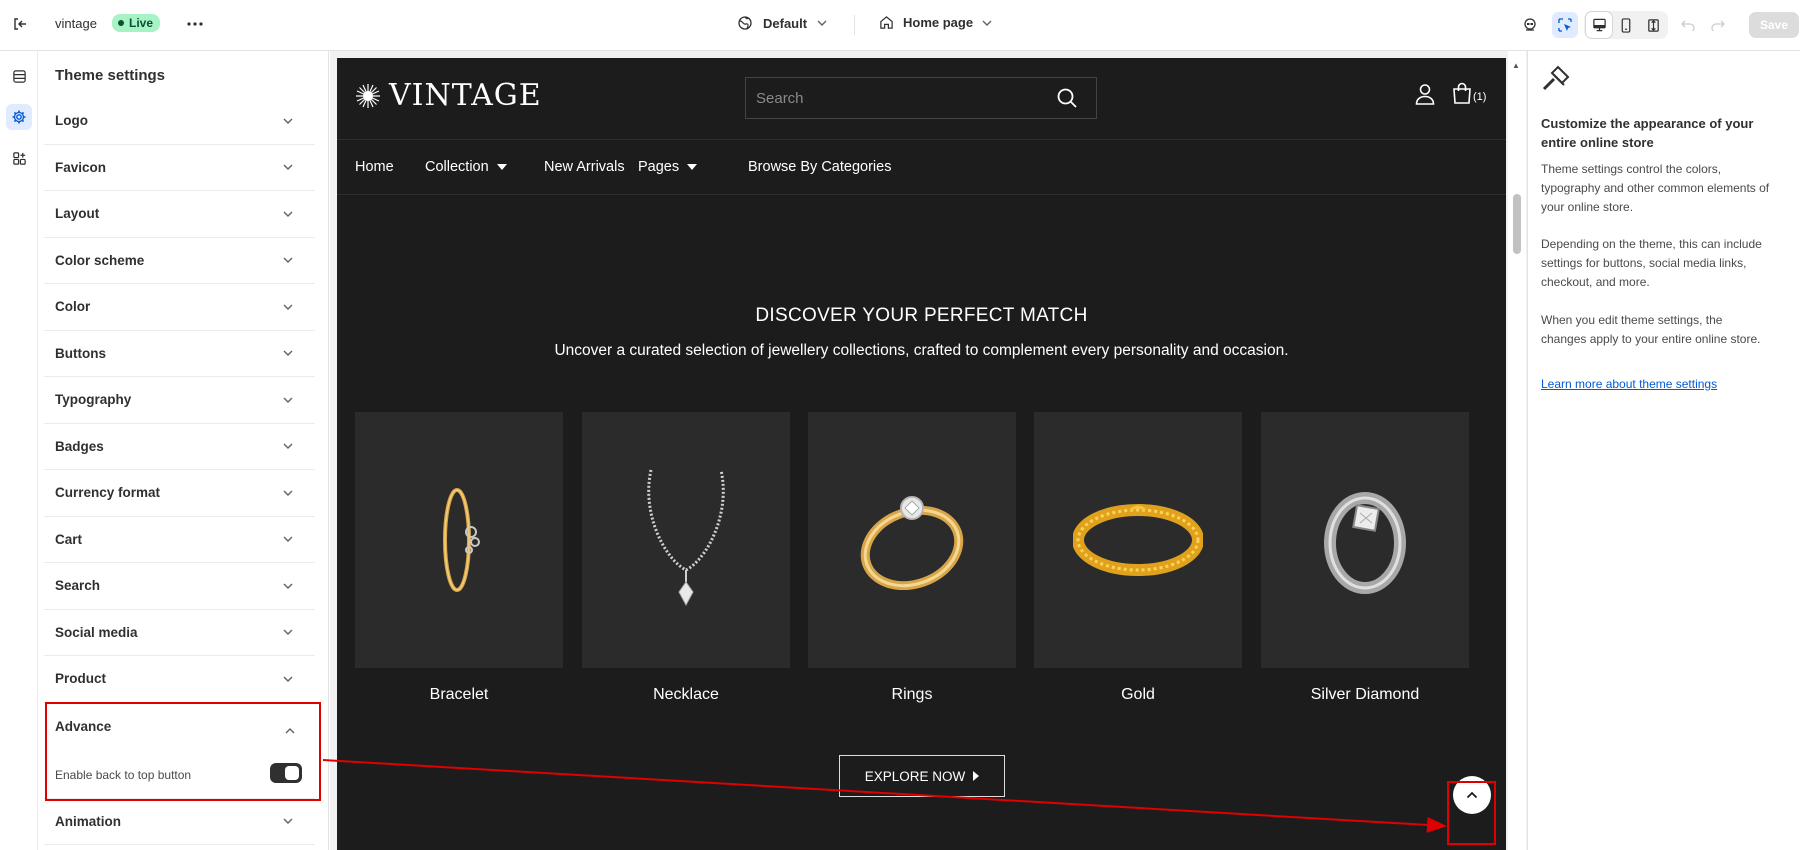 The image size is (1800, 850). What do you see at coordinates (1425, 96) in the screenshot?
I see `account-icon` at bounding box center [1425, 96].